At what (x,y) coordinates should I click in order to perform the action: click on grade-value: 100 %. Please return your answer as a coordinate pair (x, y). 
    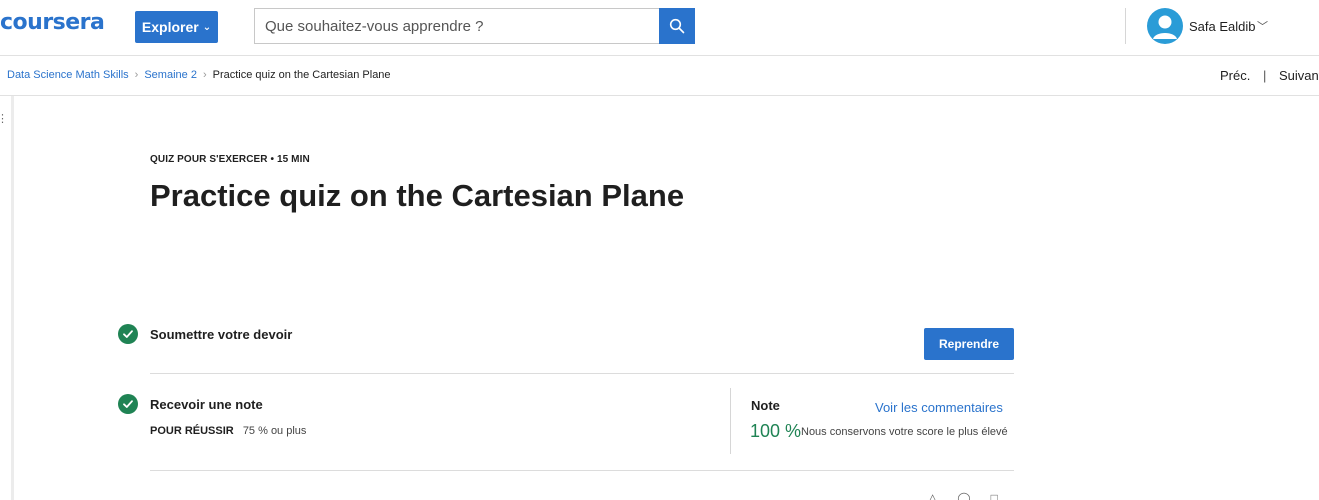
    Looking at the image, I should click on (776, 431).